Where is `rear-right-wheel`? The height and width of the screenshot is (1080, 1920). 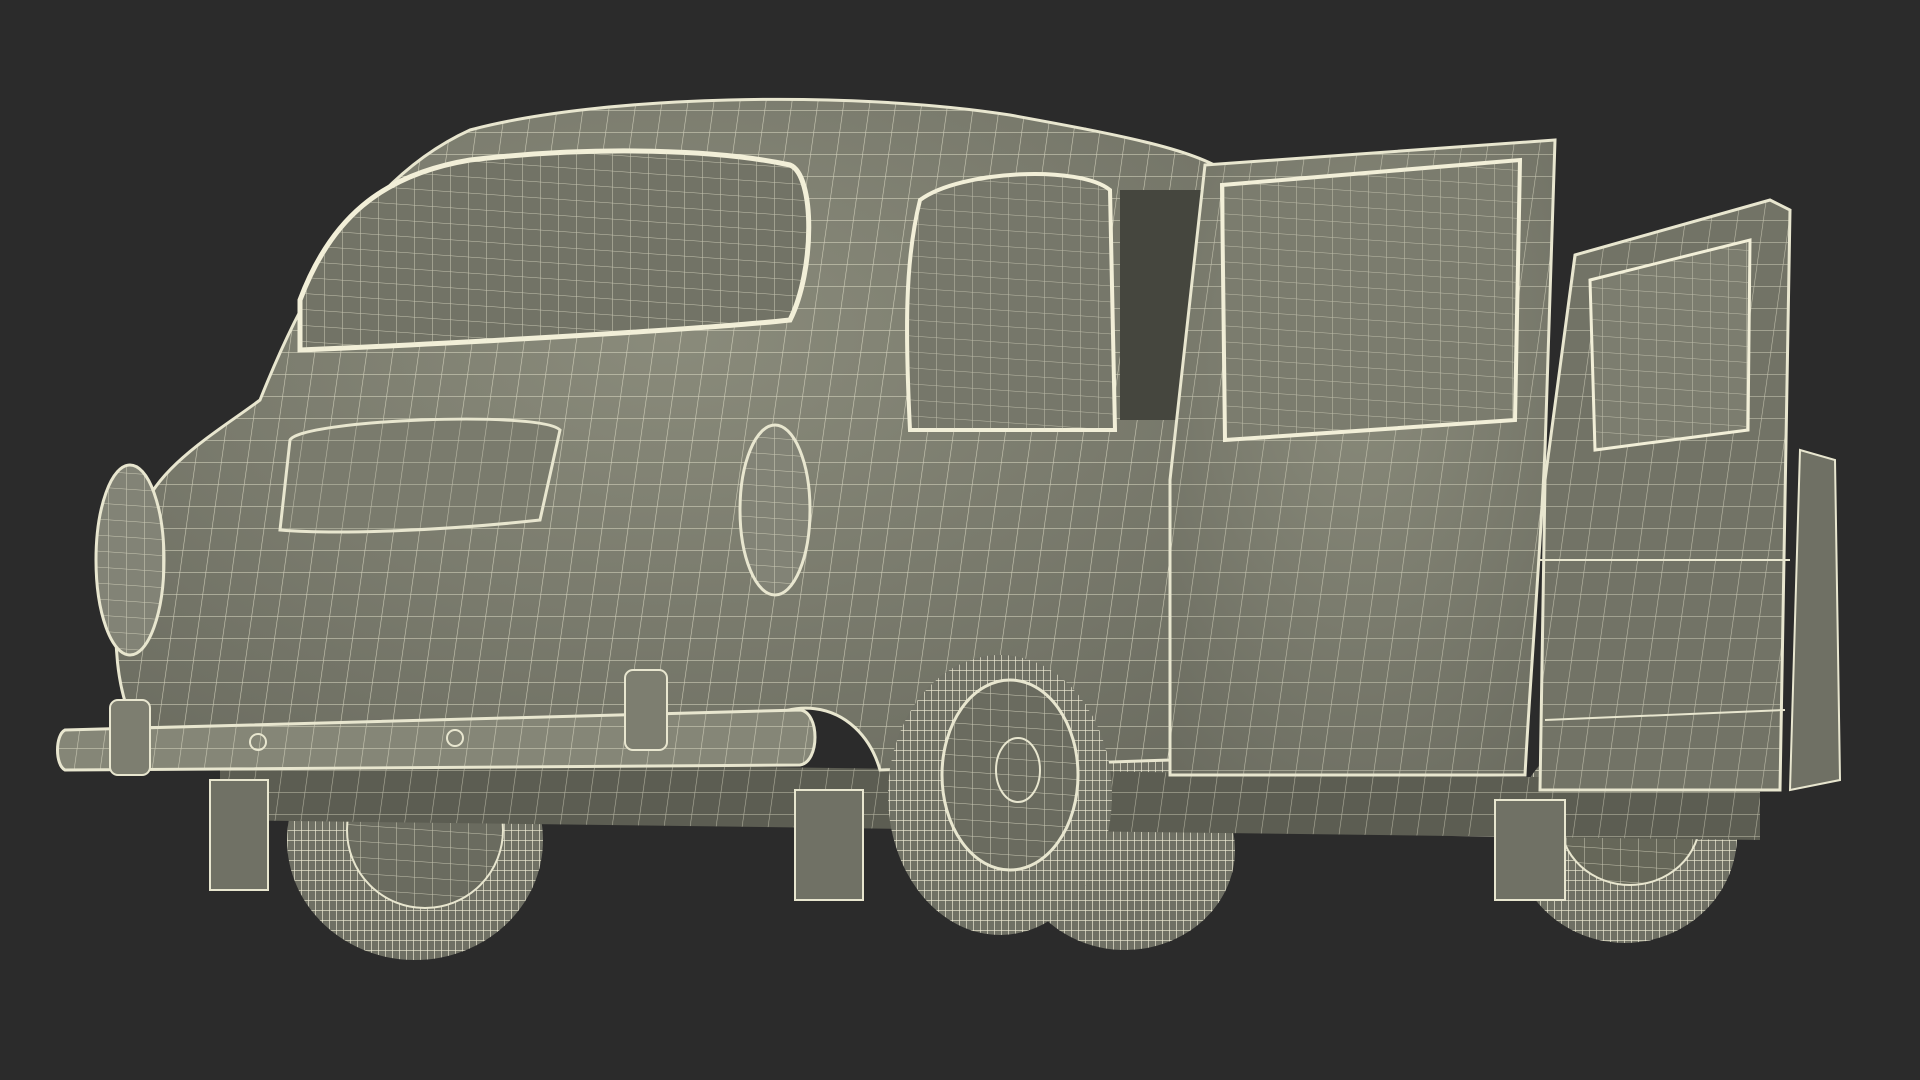
rear-right-wheel is located at coordinates (1000, 795).